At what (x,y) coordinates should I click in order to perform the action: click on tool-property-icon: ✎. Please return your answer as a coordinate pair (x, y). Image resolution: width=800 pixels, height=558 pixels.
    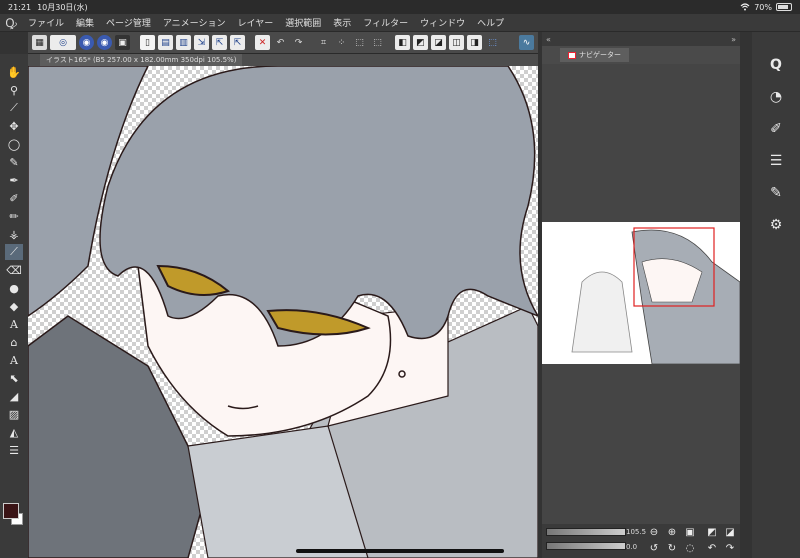
    Looking at the image, I should click on (776, 193).